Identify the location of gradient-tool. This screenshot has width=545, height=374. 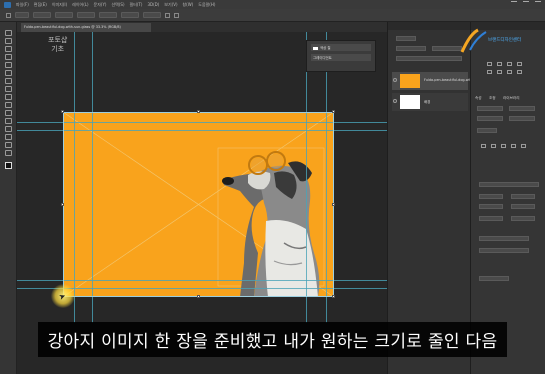
(8, 121).